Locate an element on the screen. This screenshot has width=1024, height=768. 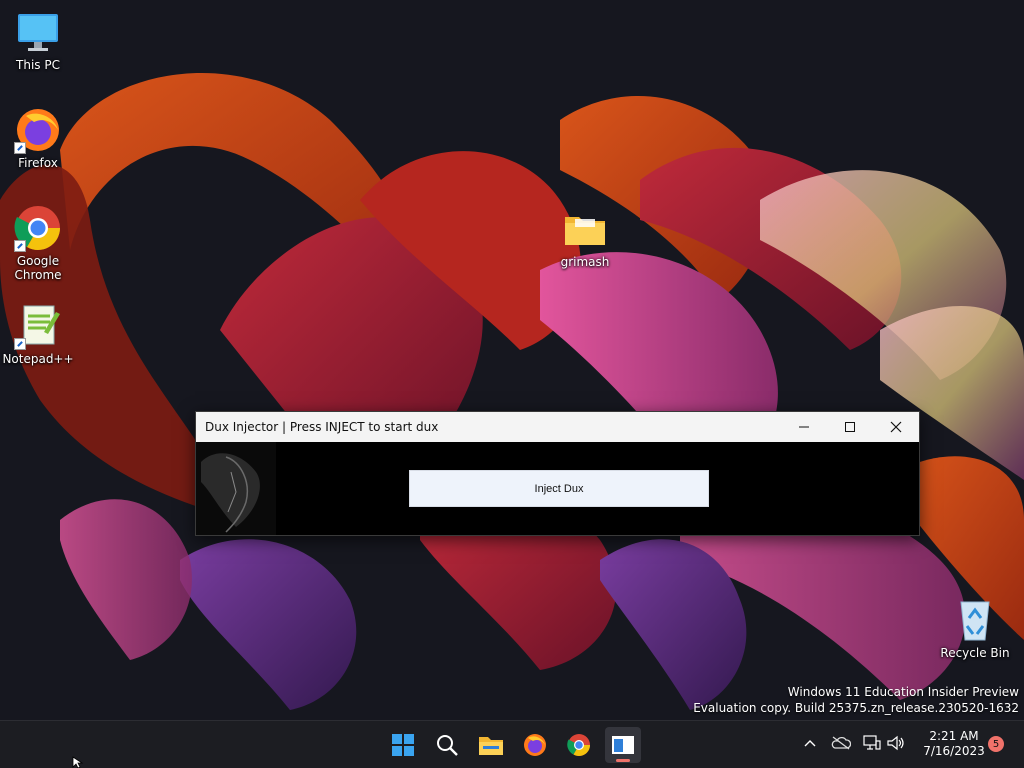
start-icon is located at coordinates (403, 745).